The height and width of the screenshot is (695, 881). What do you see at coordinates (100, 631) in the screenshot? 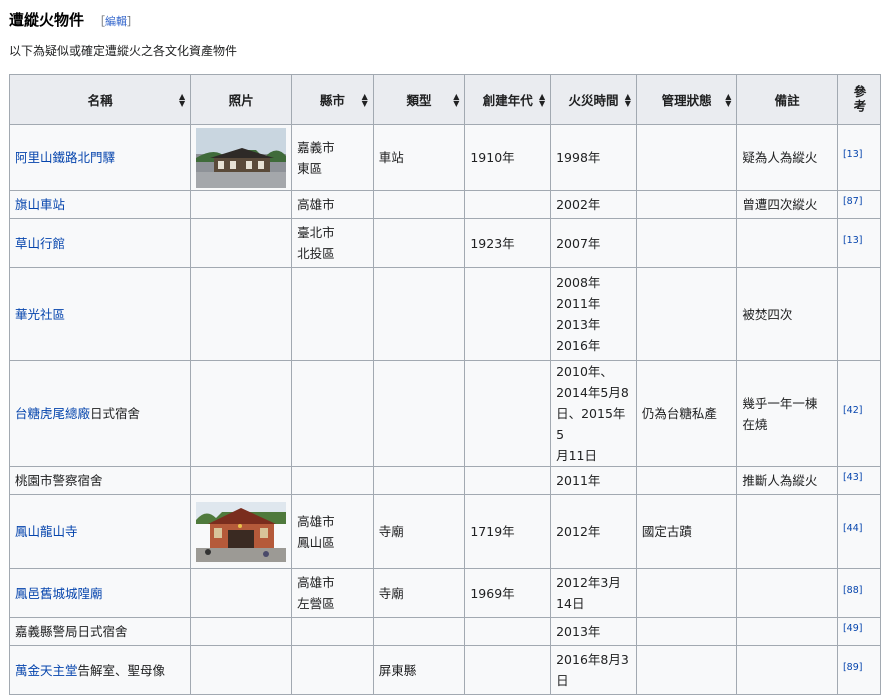
I see `cell-name: 嘉義縣警局日式宿舍` at bounding box center [100, 631].